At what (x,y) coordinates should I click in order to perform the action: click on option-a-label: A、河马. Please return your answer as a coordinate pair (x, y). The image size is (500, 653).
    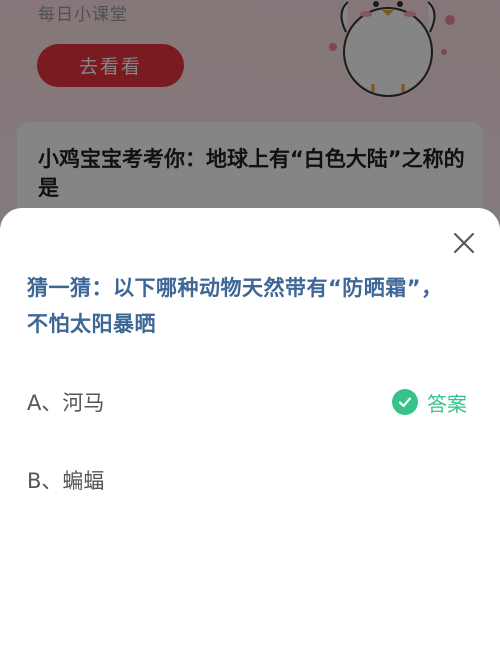
    Looking at the image, I should click on (66, 403).